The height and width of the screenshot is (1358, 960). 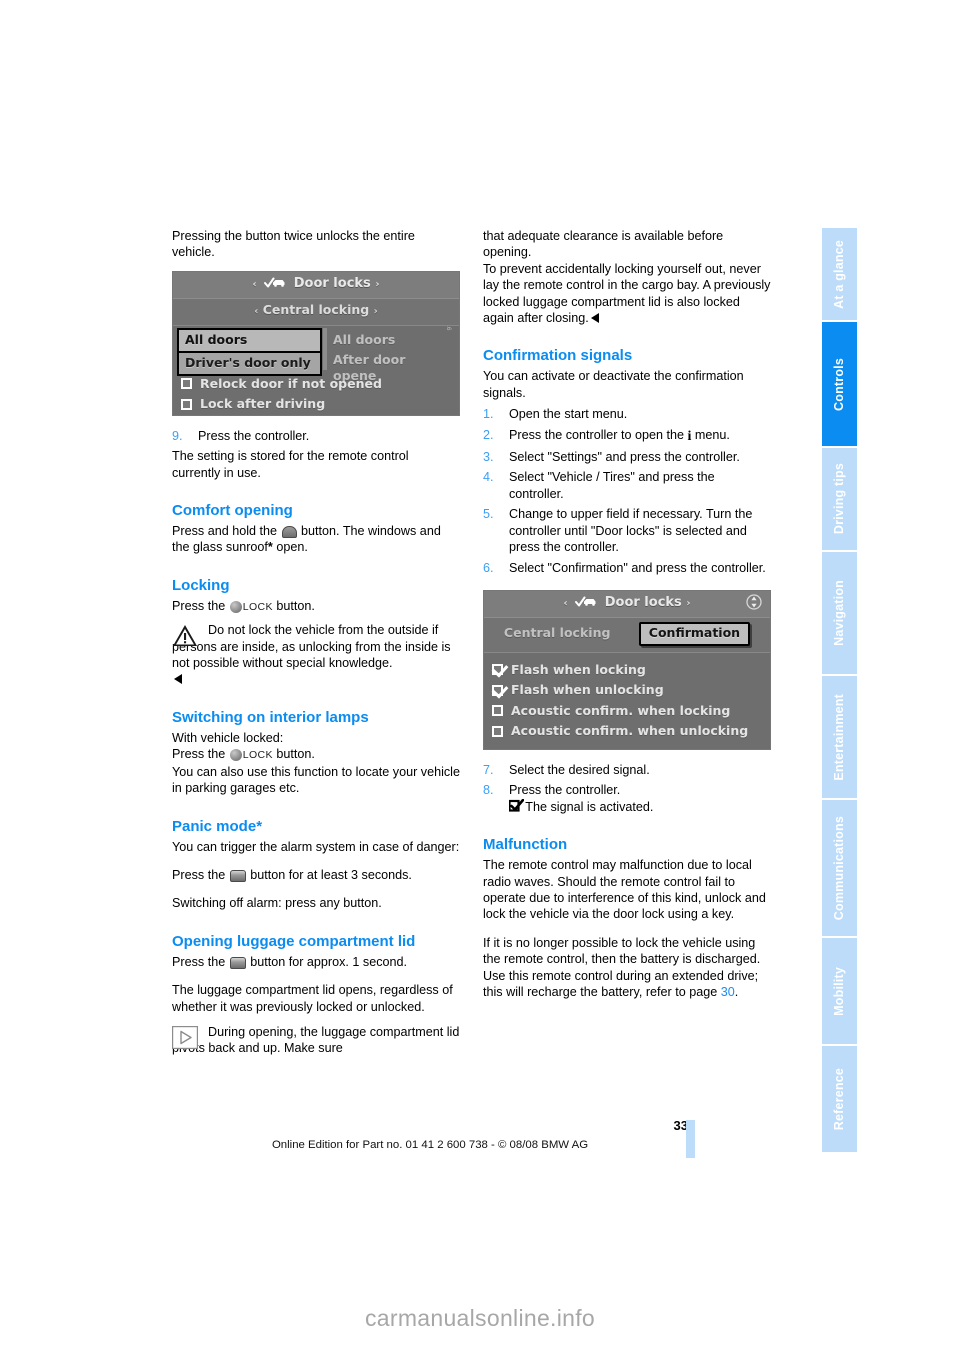 I want to click on note-triangle-icon, so click(x=185, y=1037).